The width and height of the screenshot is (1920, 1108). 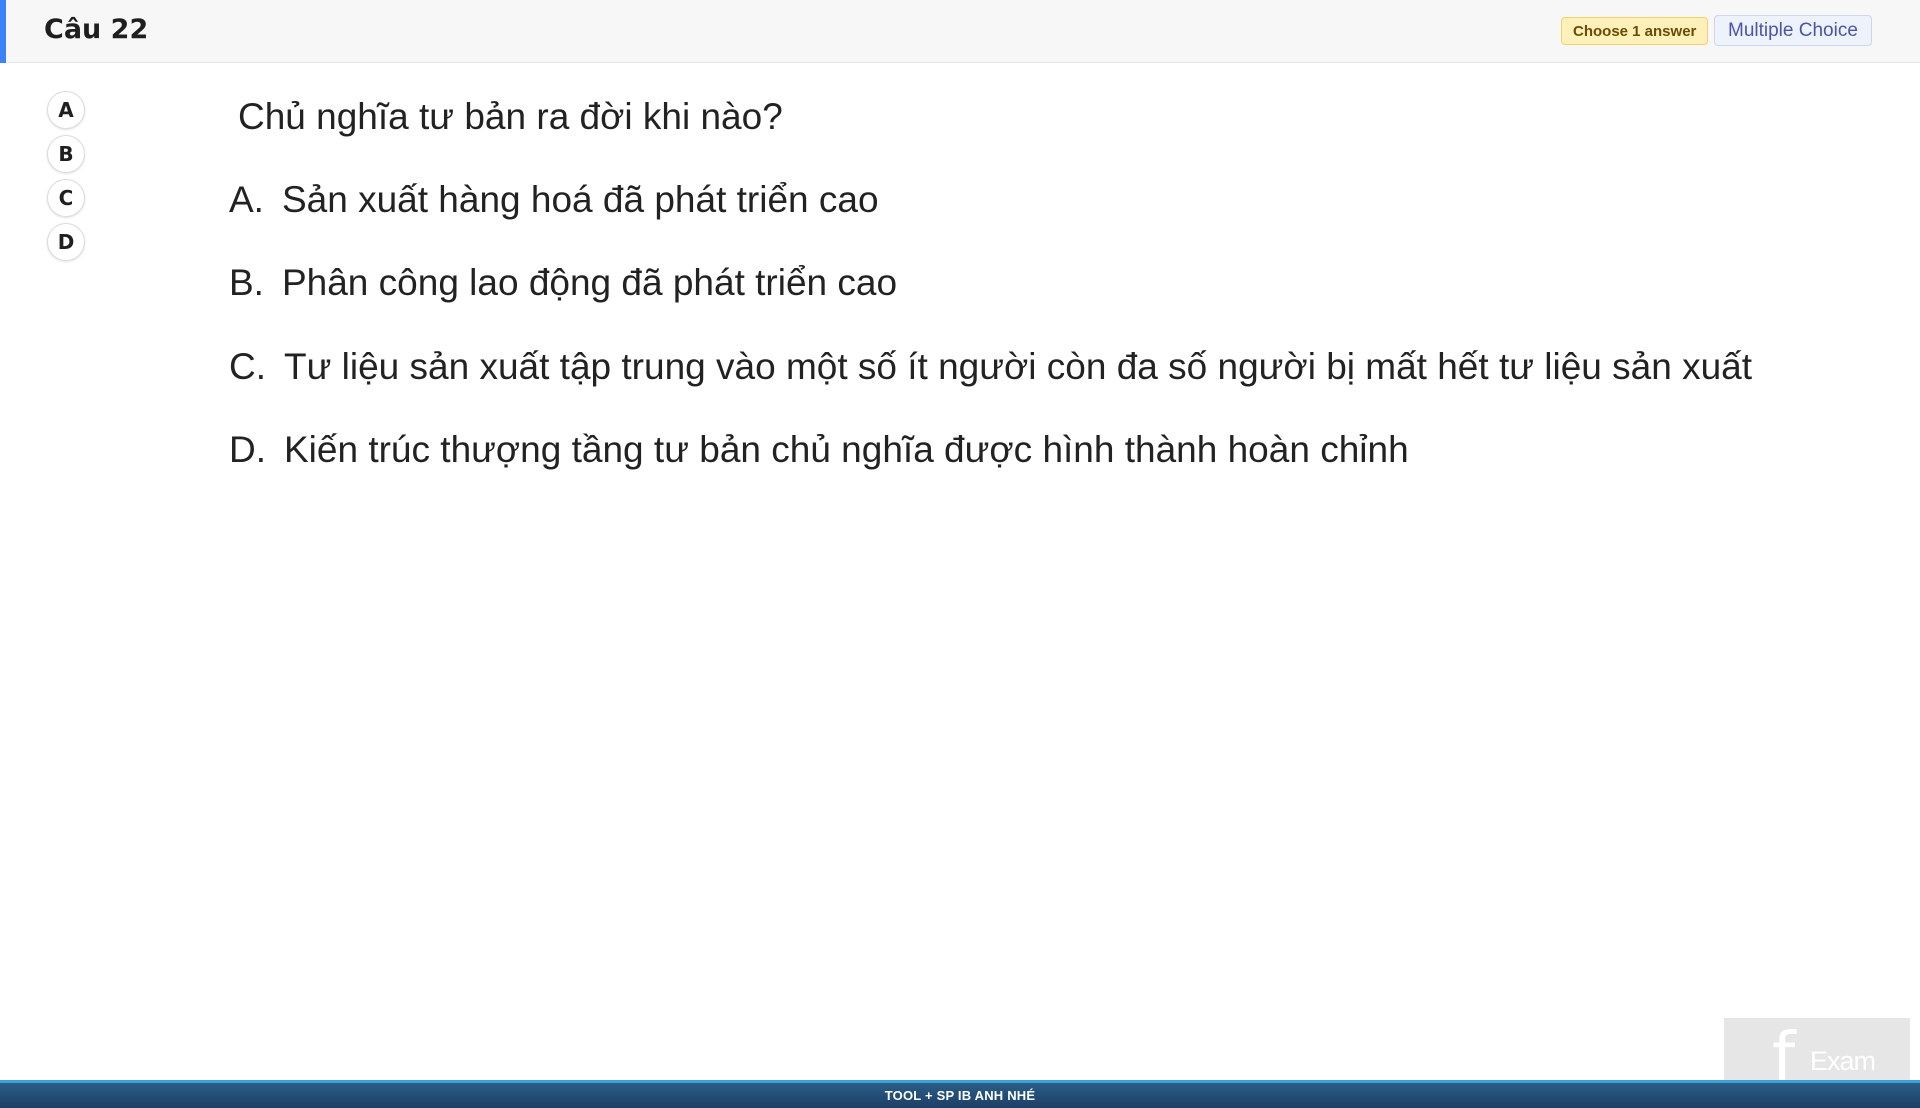 What do you see at coordinates (246, 282) in the screenshot?
I see `choice-letter: B.` at bounding box center [246, 282].